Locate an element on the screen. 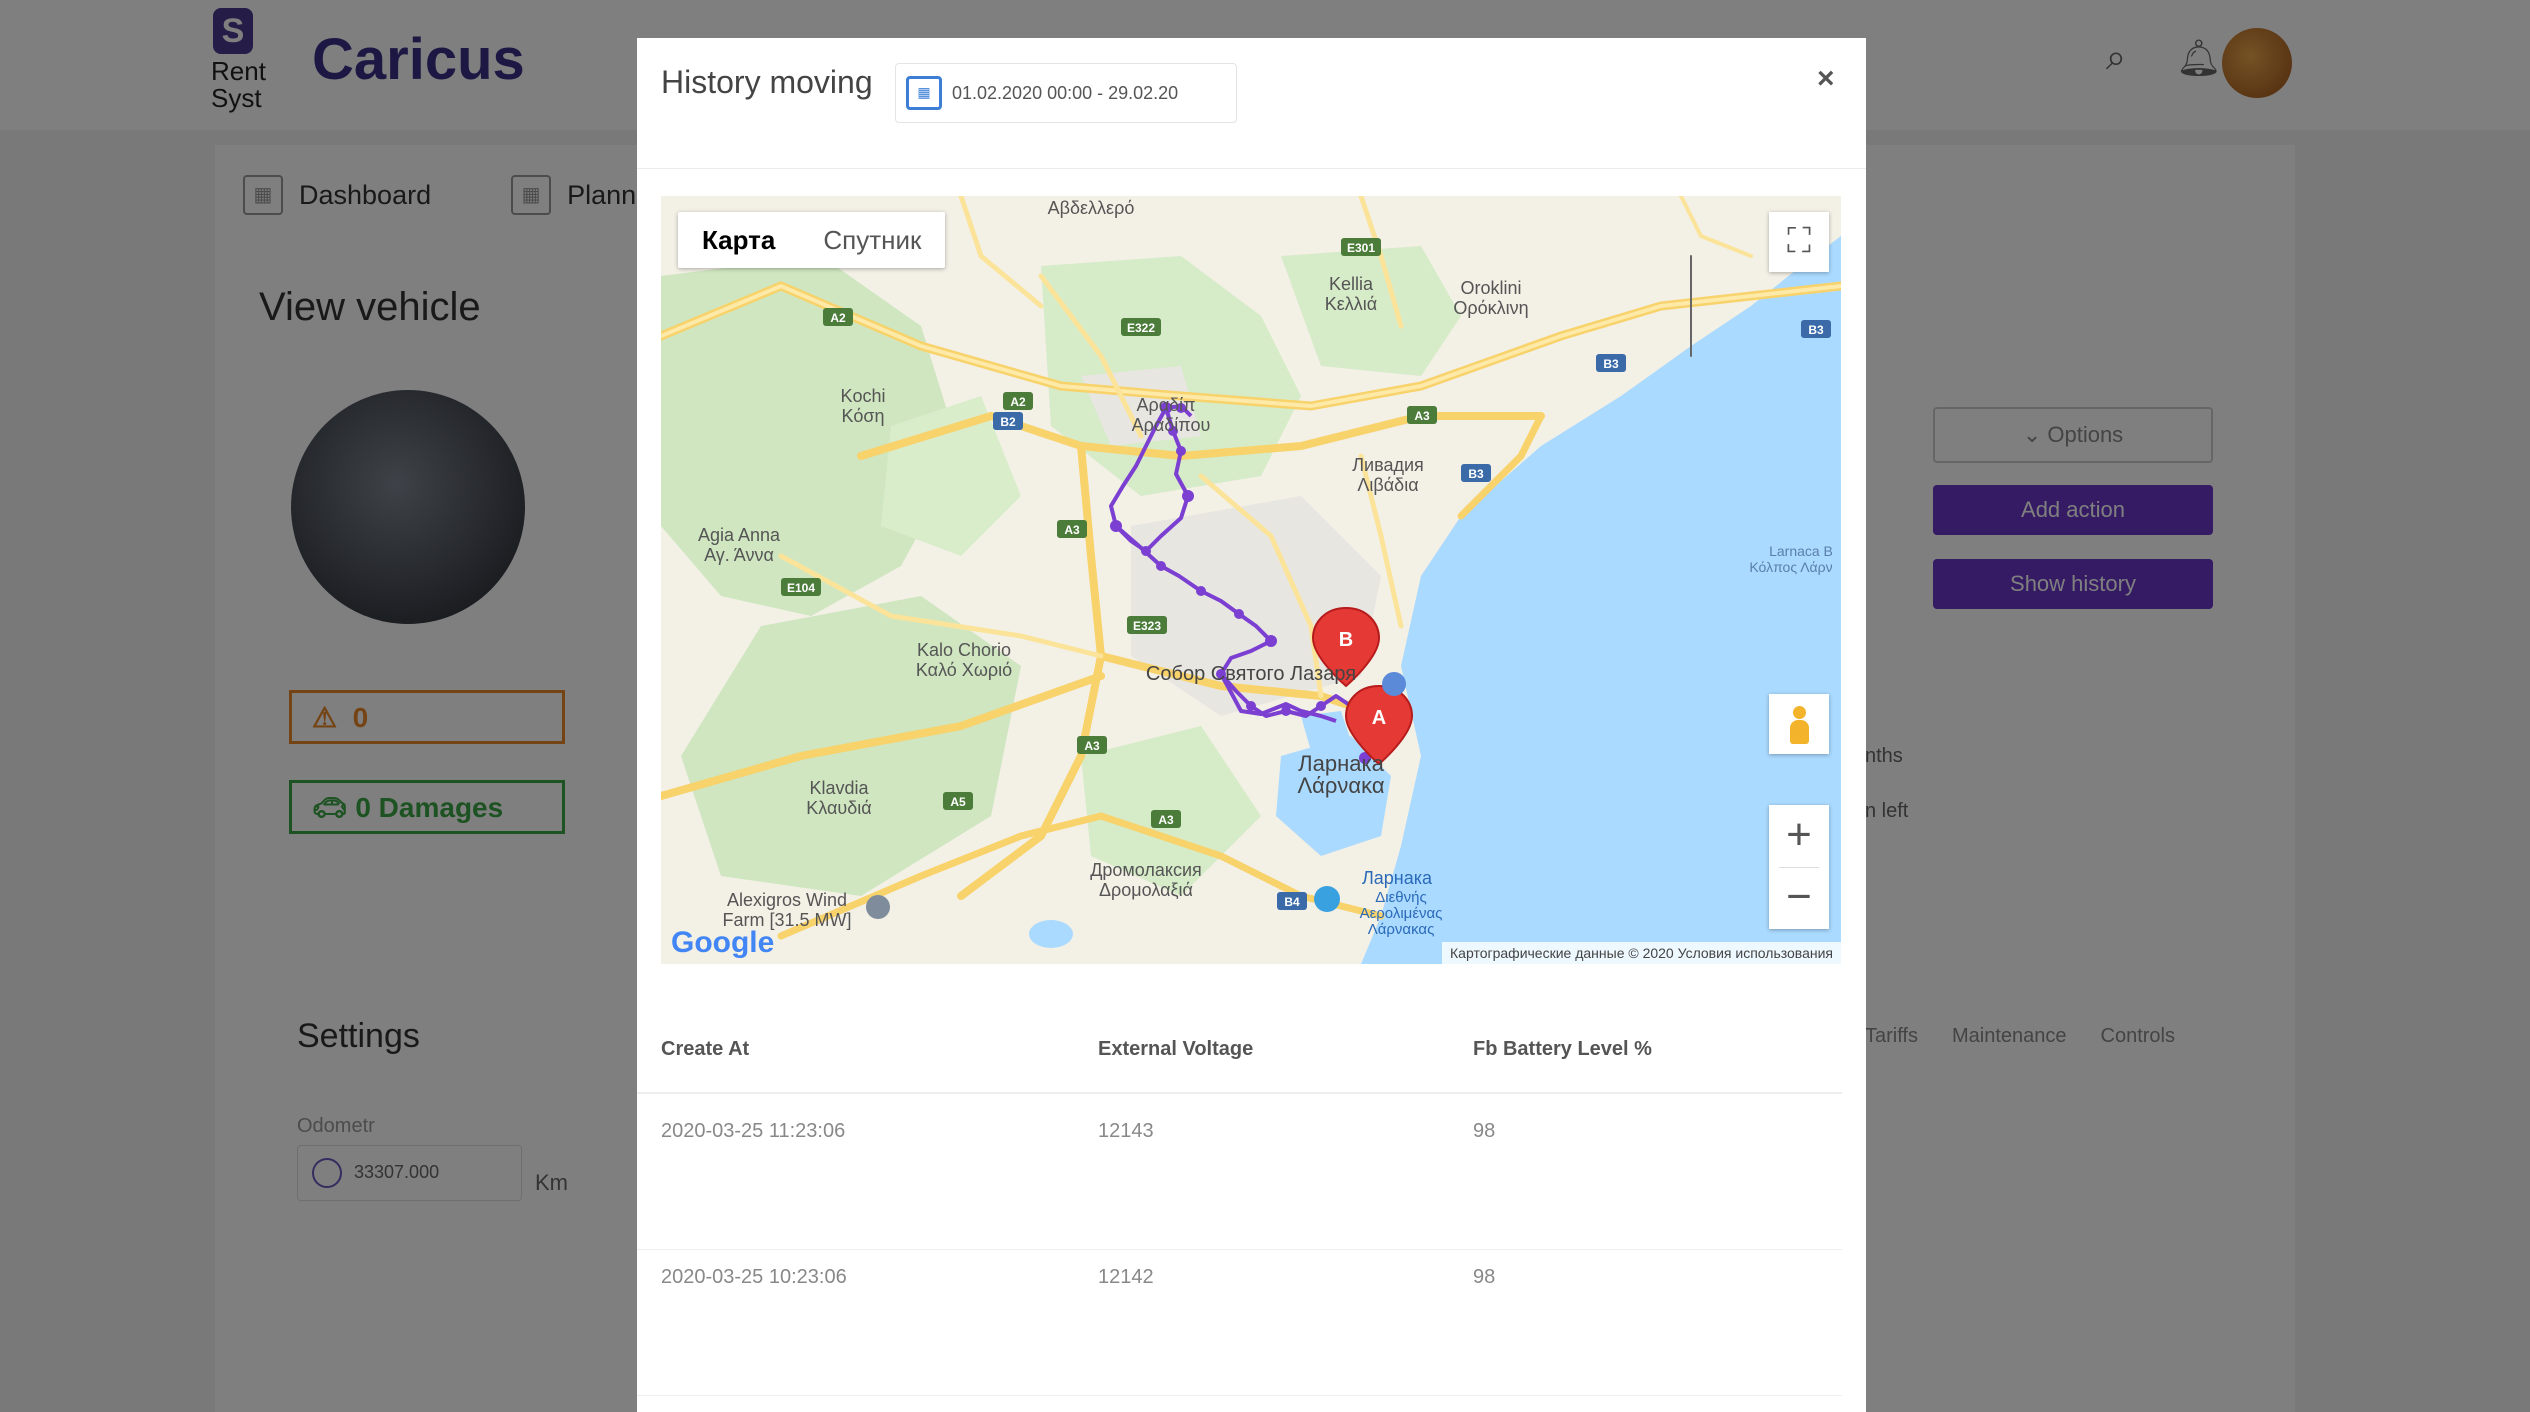  map-label: Αραδίπ is located at coordinates (1165, 405).